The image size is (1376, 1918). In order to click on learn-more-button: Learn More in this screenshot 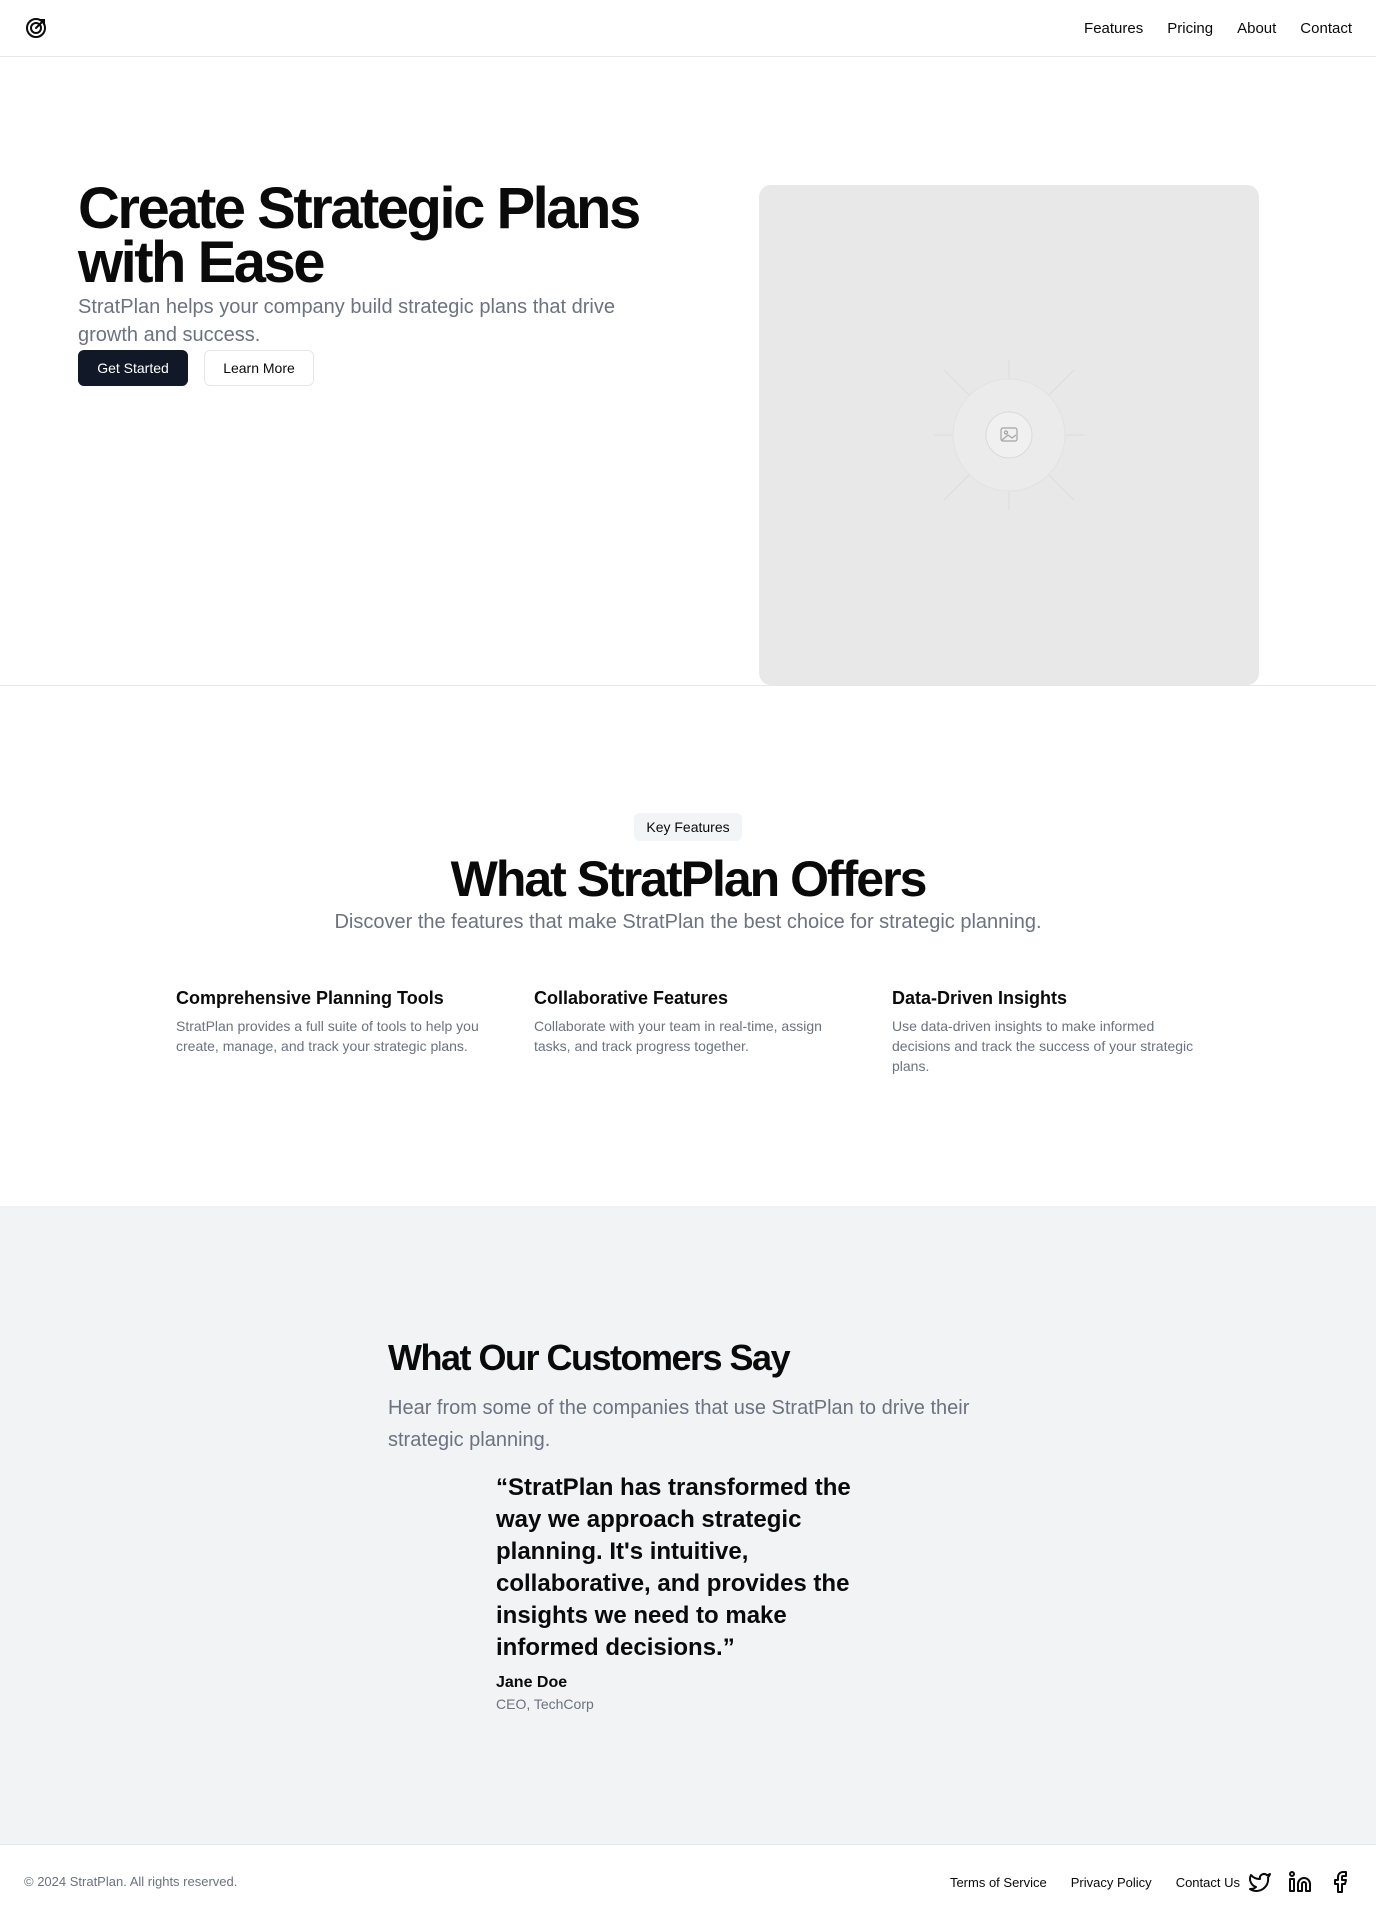, I will do `click(259, 368)`.